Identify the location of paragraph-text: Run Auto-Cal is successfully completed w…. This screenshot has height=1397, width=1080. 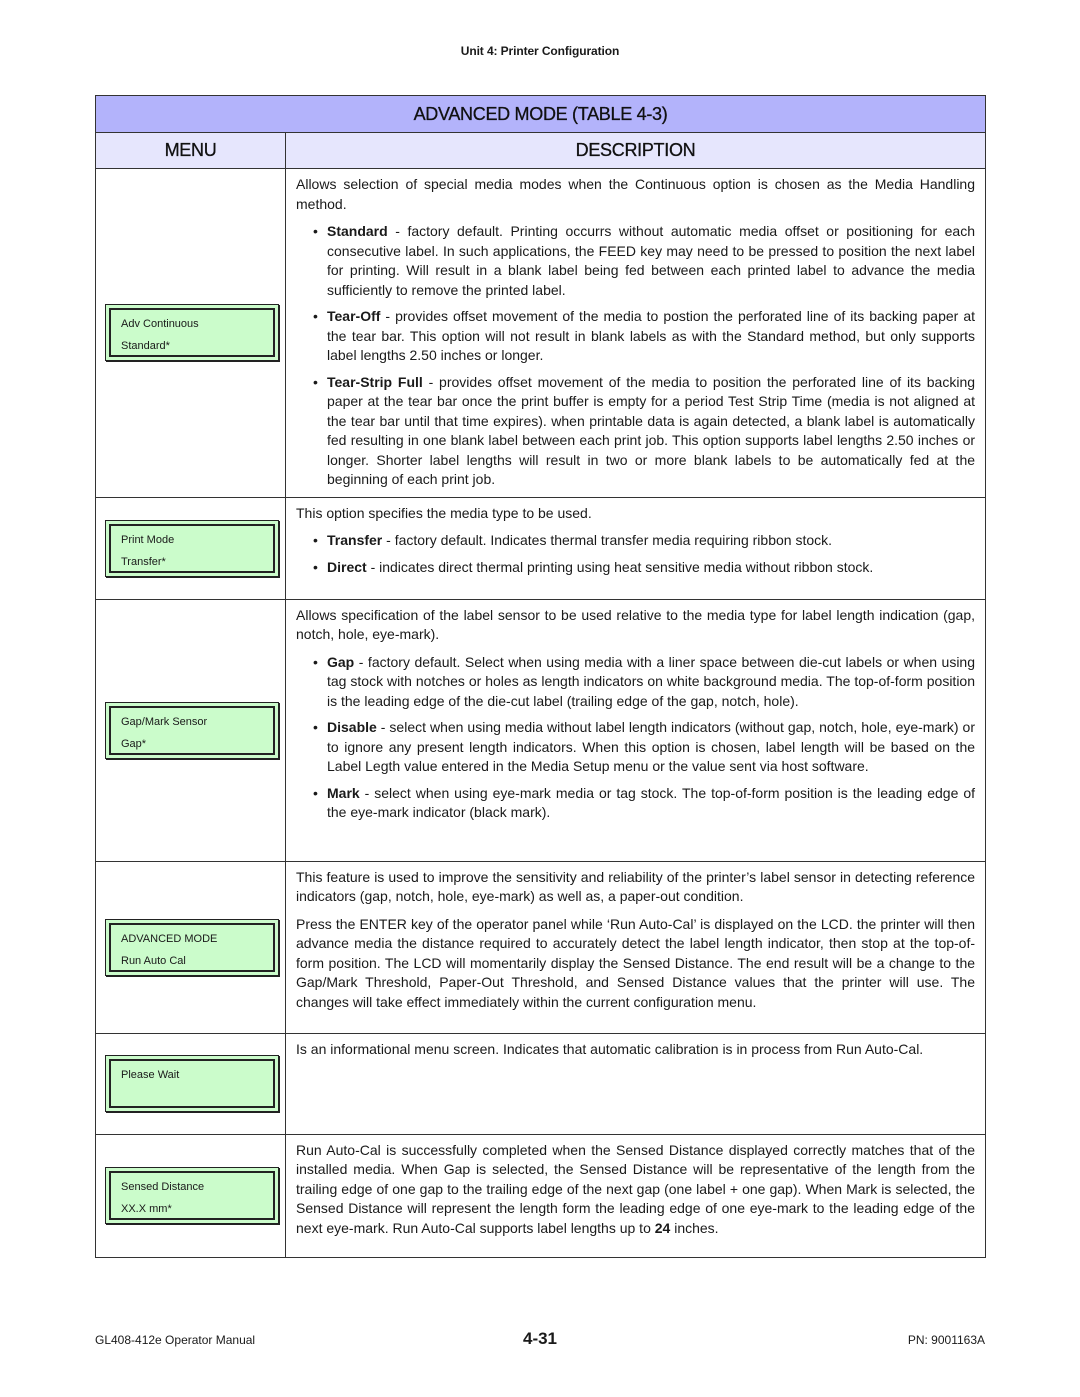
(636, 1188).